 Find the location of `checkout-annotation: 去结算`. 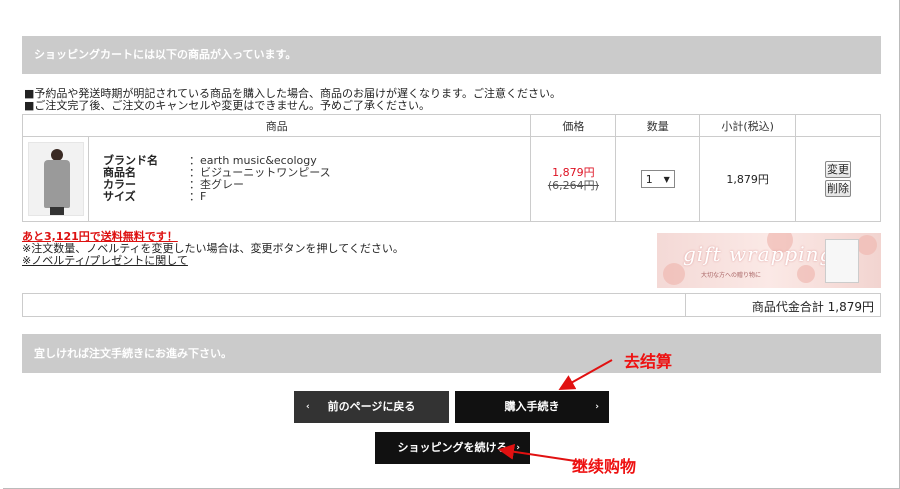

checkout-annotation: 去结算 is located at coordinates (648, 361).